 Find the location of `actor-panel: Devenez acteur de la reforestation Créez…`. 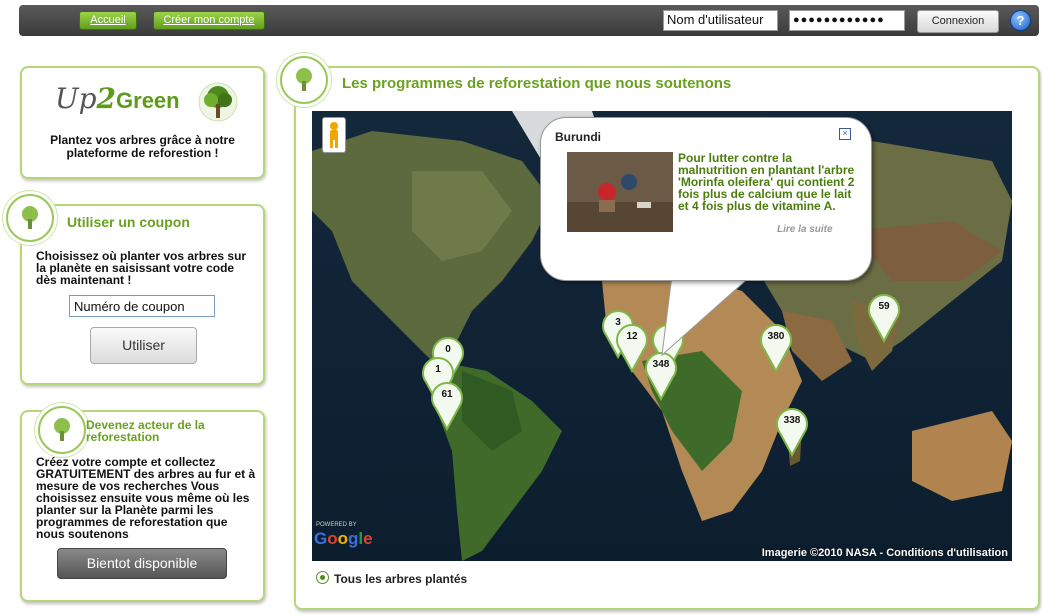

actor-panel: Devenez acteur de la reforestation Créez… is located at coordinates (142, 504).